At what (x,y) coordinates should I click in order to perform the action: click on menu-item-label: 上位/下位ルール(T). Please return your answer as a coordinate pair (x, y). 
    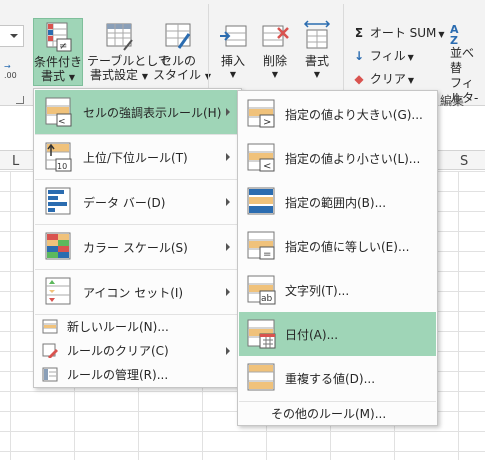
    Looking at the image, I should click on (135, 157).